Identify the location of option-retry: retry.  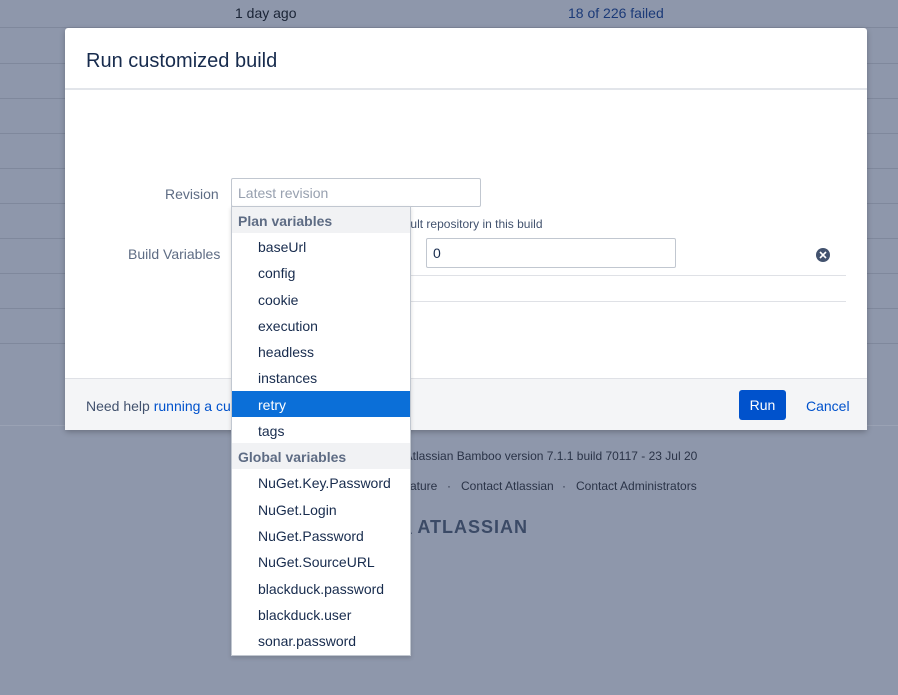
(321, 404).